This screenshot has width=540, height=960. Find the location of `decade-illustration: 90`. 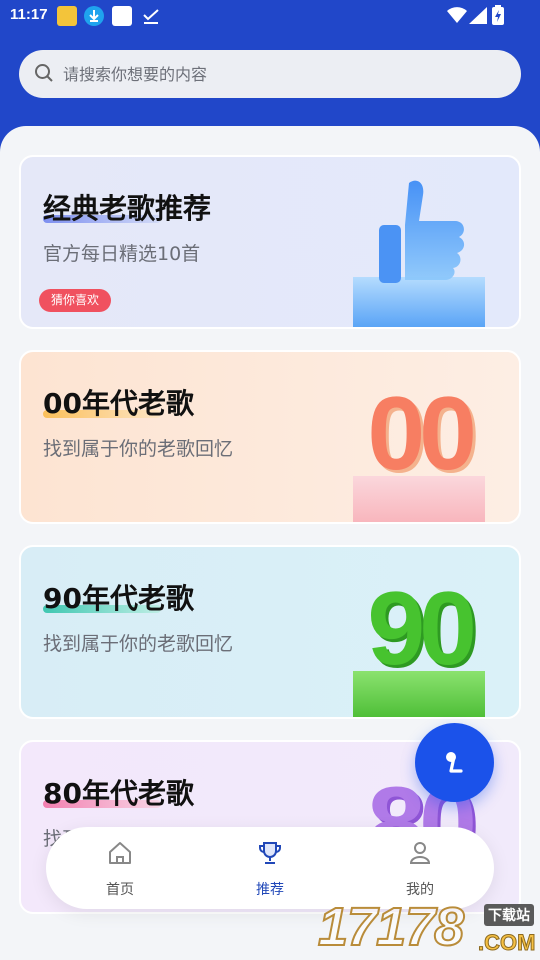

decade-illustration: 90 is located at coordinates (422, 629).